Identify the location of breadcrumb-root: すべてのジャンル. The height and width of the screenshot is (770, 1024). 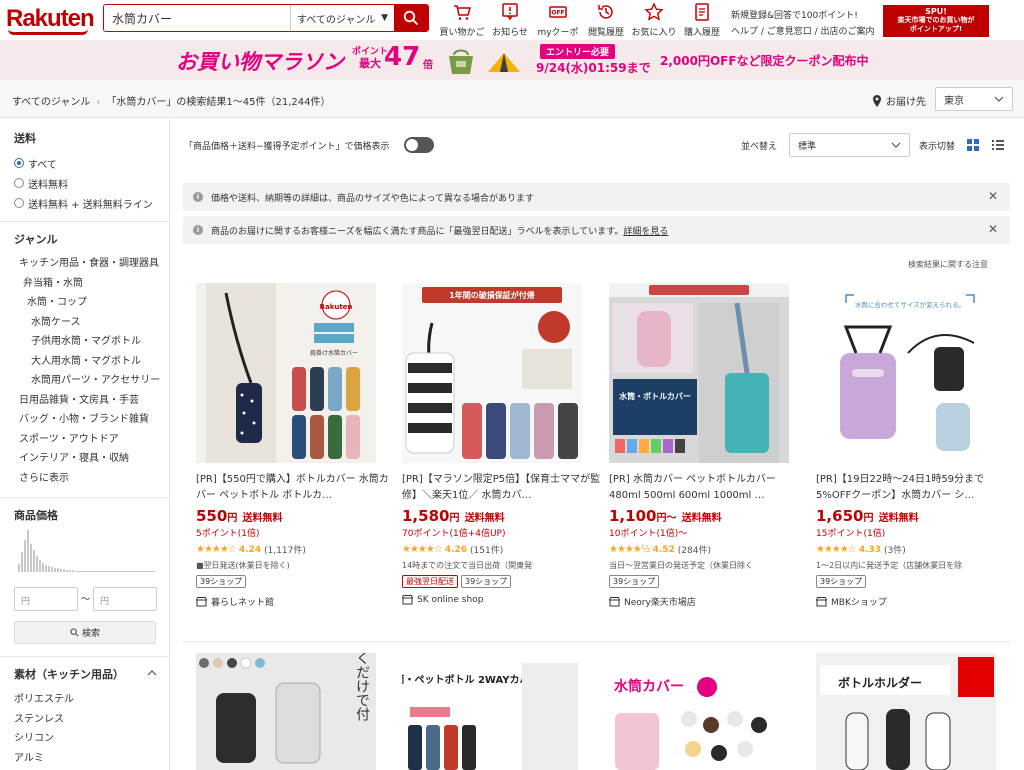
(51, 102).